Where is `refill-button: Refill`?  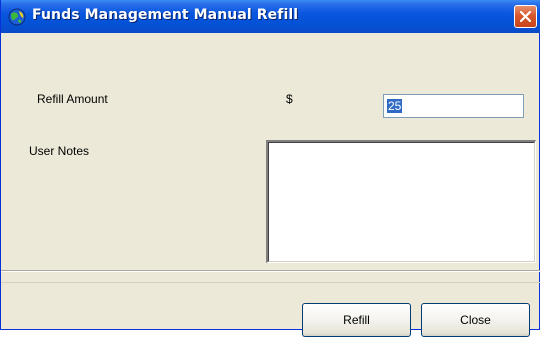 refill-button: Refill is located at coordinates (356, 320).